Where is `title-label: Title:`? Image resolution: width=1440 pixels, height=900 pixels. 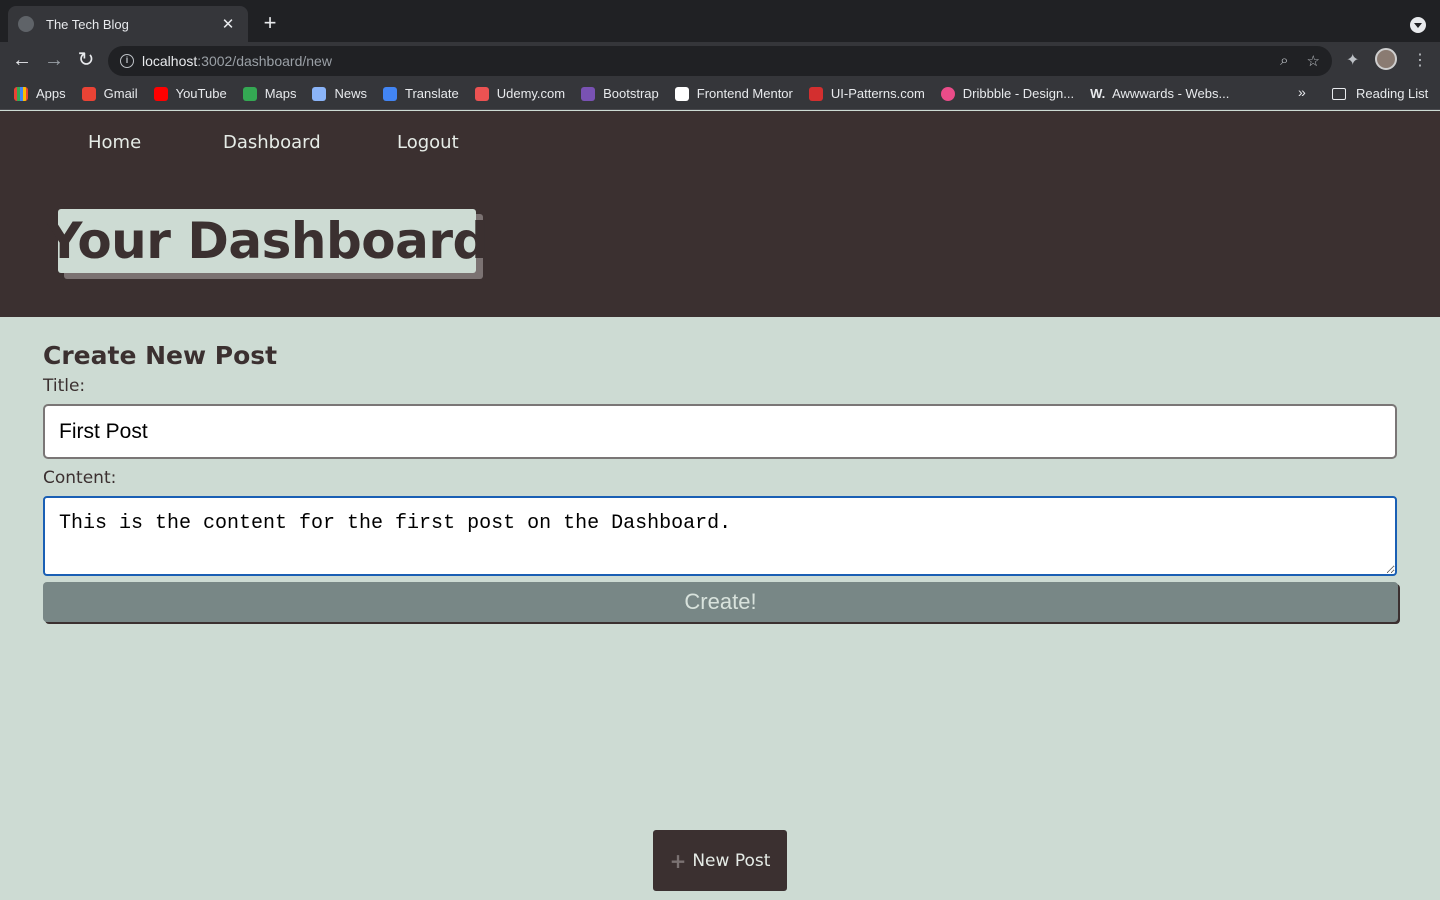 title-label: Title: is located at coordinates (64, 386).